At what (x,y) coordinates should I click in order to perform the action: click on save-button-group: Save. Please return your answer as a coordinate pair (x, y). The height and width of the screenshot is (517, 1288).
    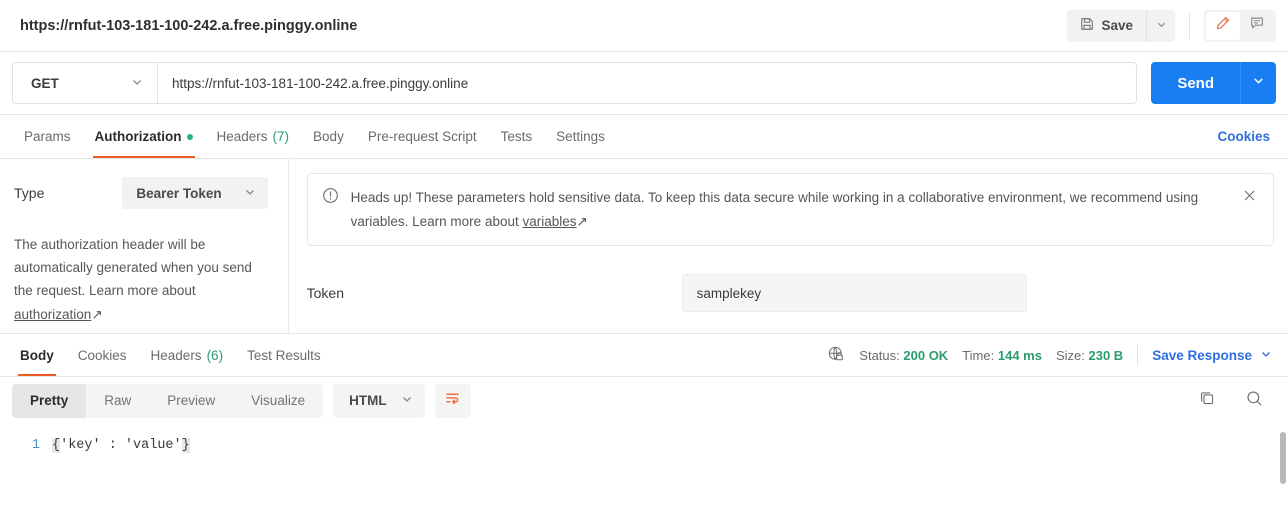
    Looking at the image, I should click on (1121, 25).